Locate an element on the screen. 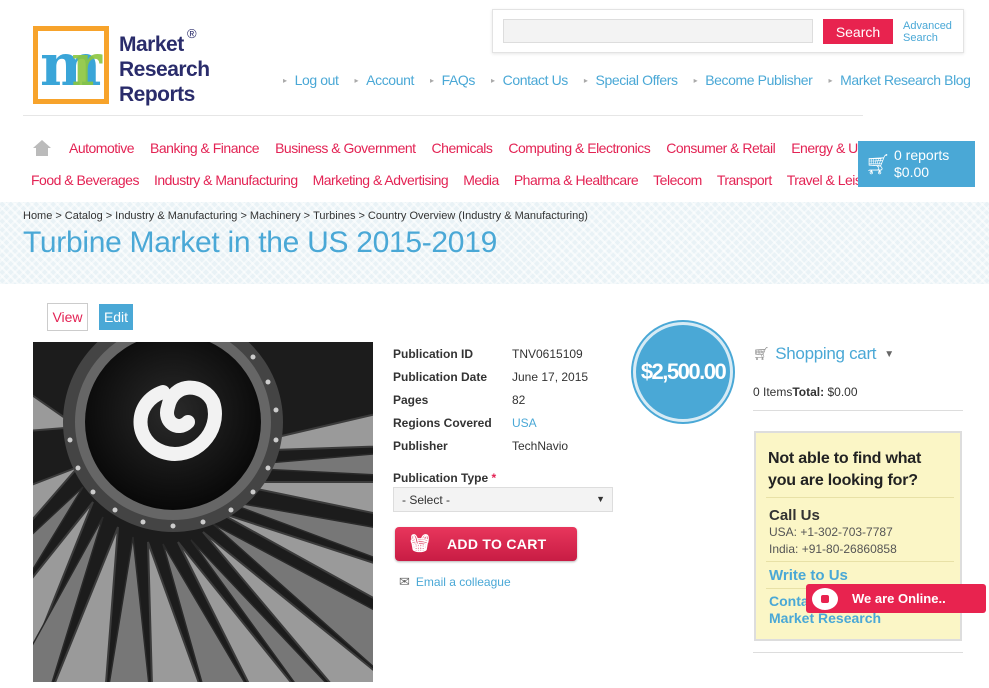 The image size is (989, 688). regions-link: USA is located at coordinates (524, 423).